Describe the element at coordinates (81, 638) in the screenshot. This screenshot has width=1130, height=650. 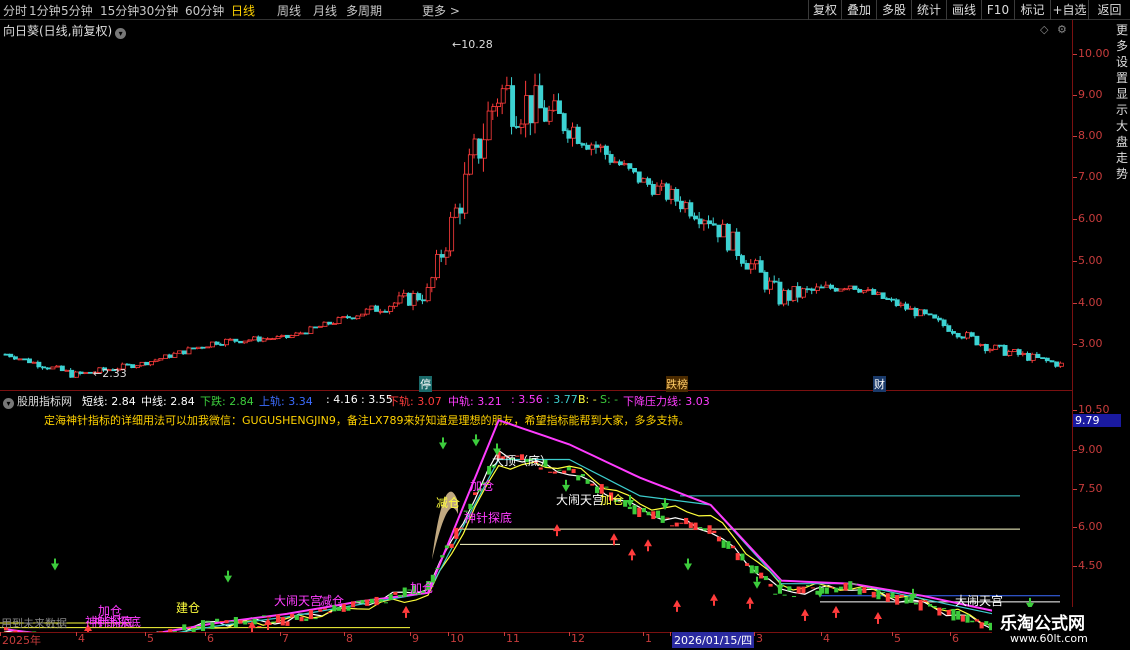
I see `date-label: 4` at that location.